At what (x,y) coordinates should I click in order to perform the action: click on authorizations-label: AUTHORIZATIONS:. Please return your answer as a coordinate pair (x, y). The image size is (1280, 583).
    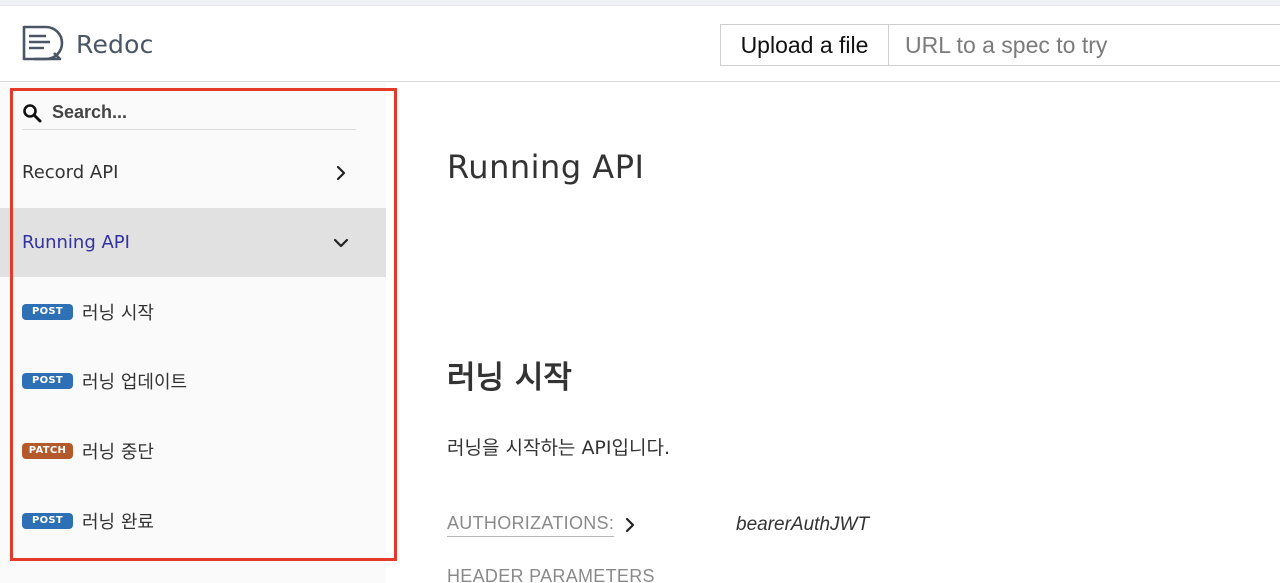
    Looking at the image, I should click on (531, 525).